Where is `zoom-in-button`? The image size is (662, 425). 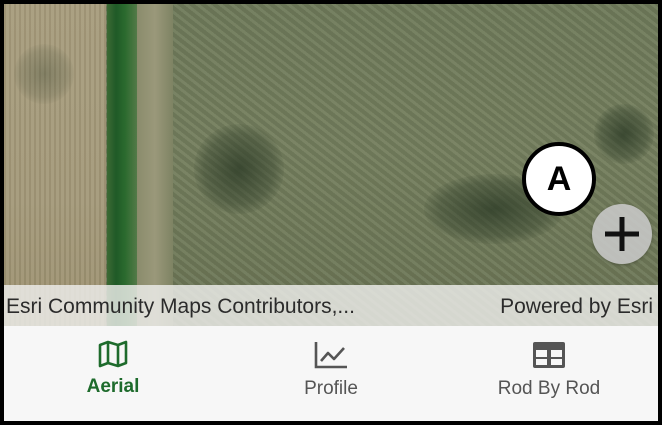
zoom-in-button is located at coordinates (622, 234).